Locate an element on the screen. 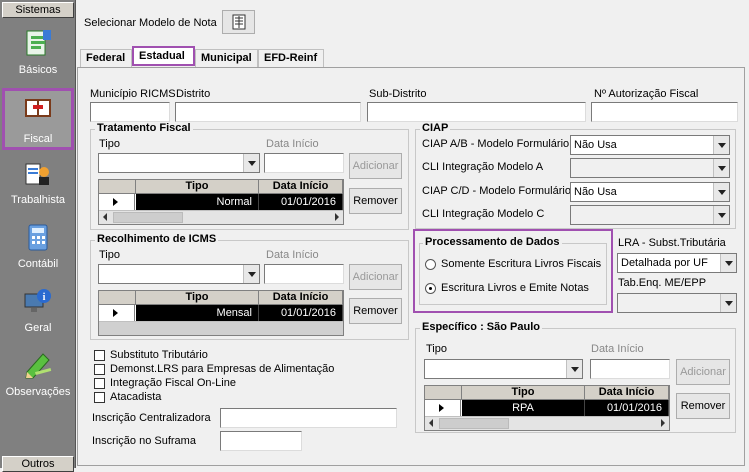  tab-efd-reinf: EFD-Reinf is located at coordinates (291, 58).